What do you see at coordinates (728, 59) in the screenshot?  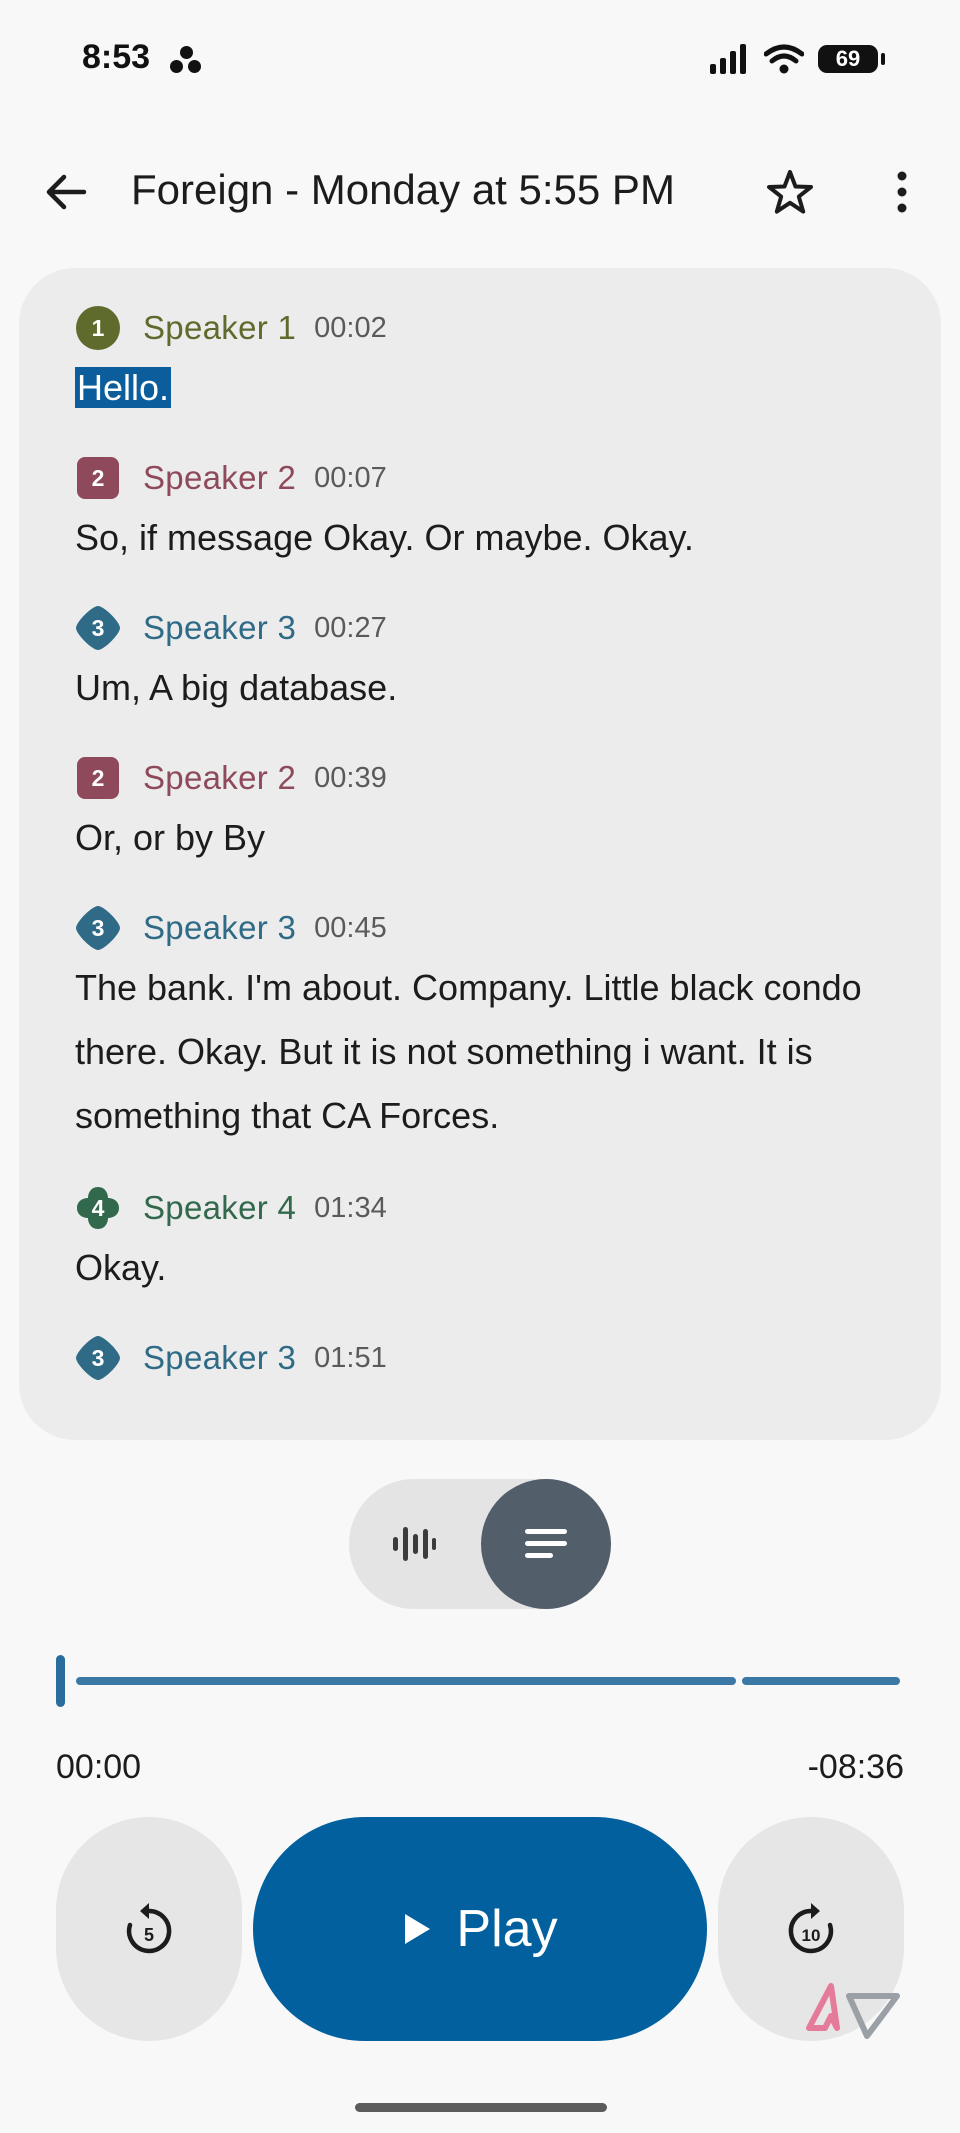 I see `signal-icon` at bounding box center [728, 59].